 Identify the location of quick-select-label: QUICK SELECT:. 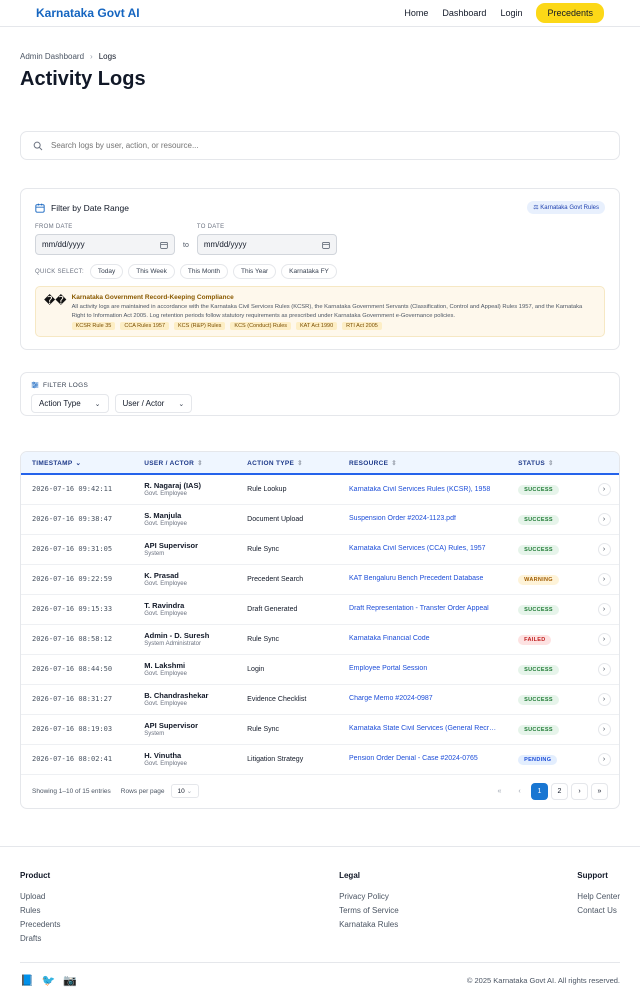
(59, 271).